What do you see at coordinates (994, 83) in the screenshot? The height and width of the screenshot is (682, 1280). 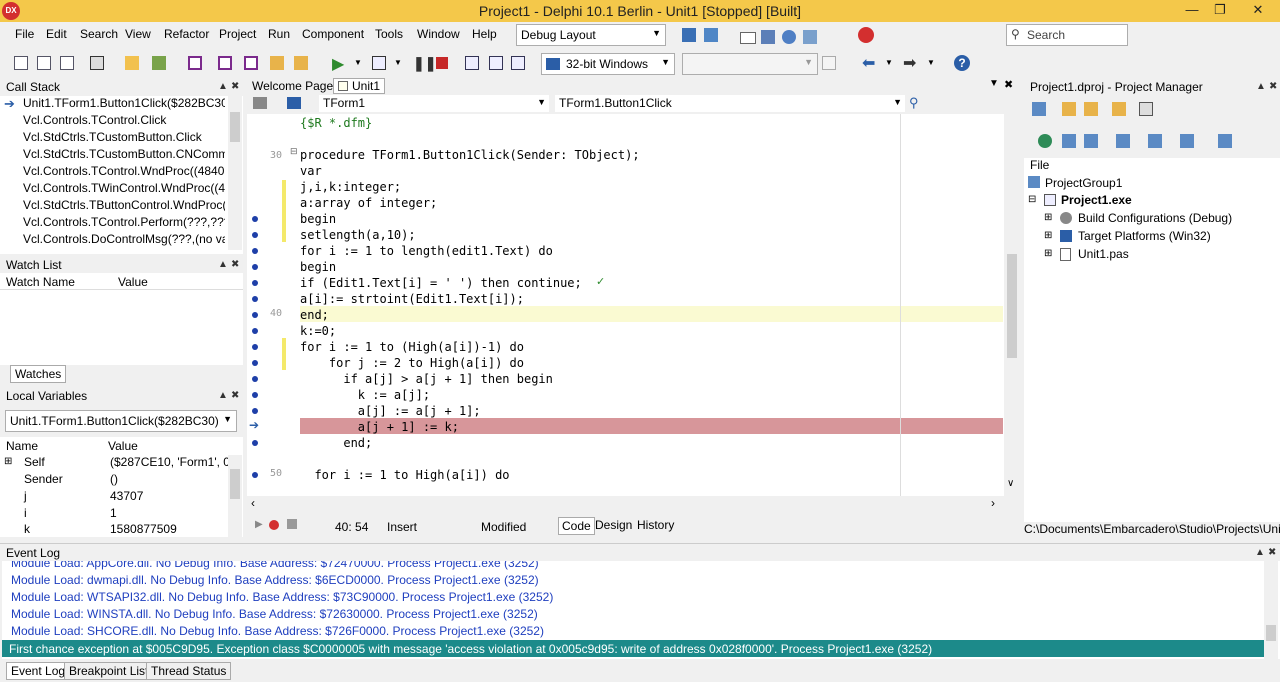 I see `tab-dropdown-icon: ▼` at bounding box center [994, 83].